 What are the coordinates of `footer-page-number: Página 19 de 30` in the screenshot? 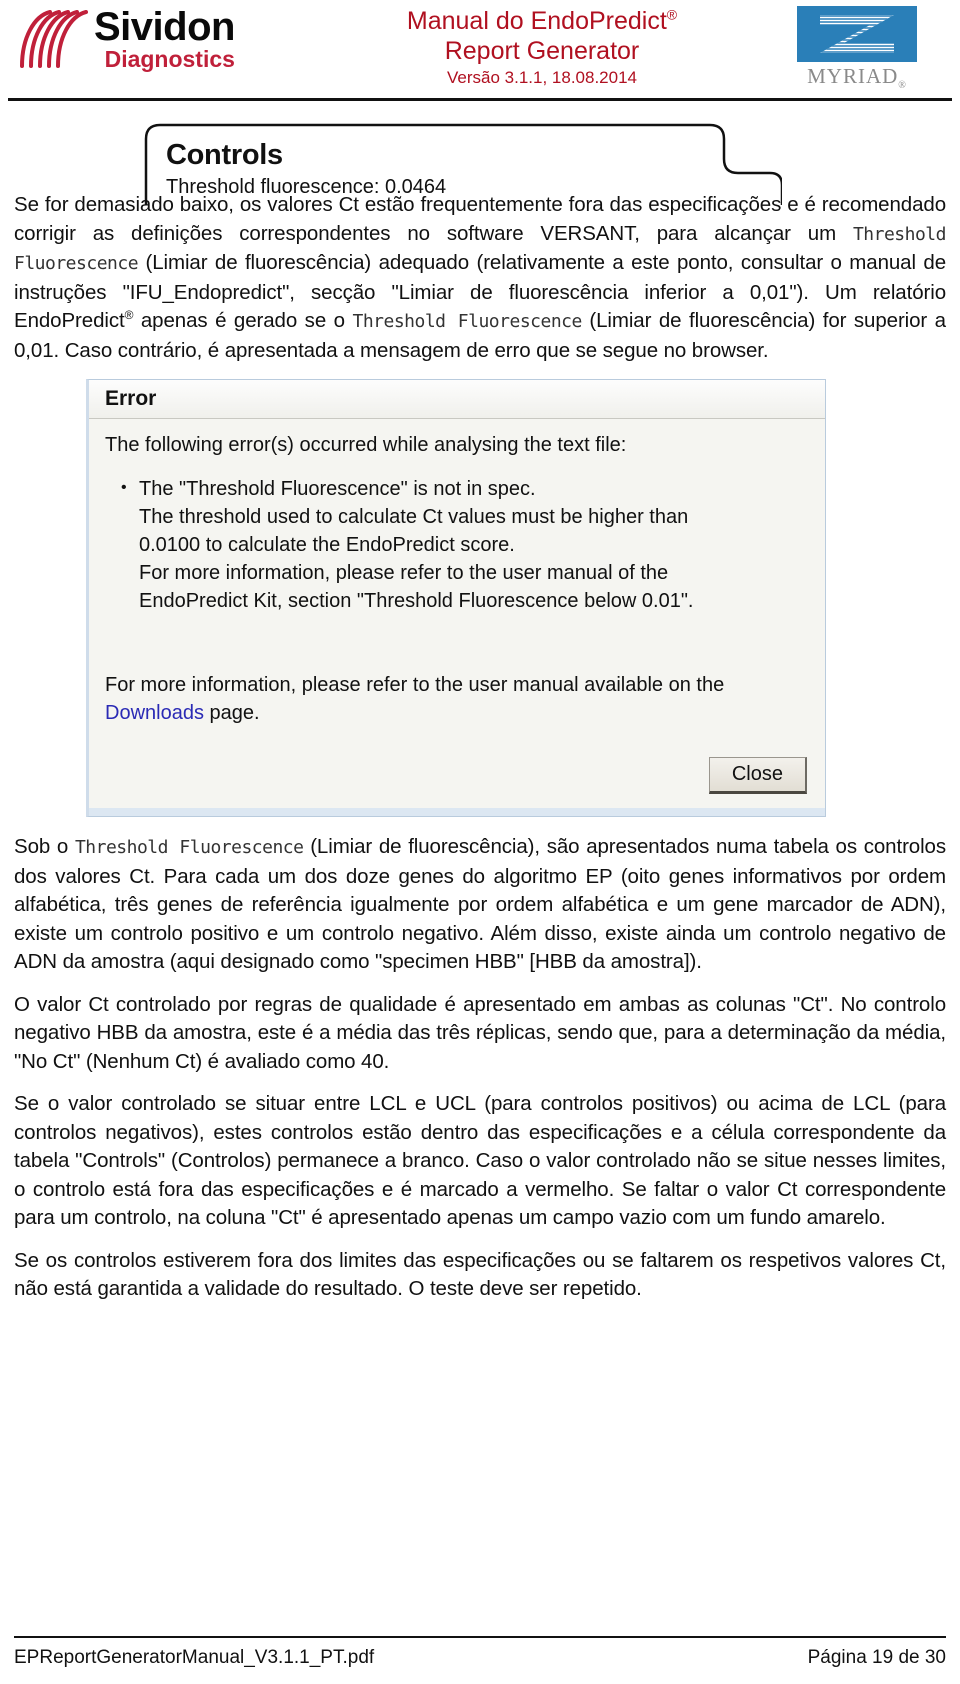 It's located at (876, 1657).